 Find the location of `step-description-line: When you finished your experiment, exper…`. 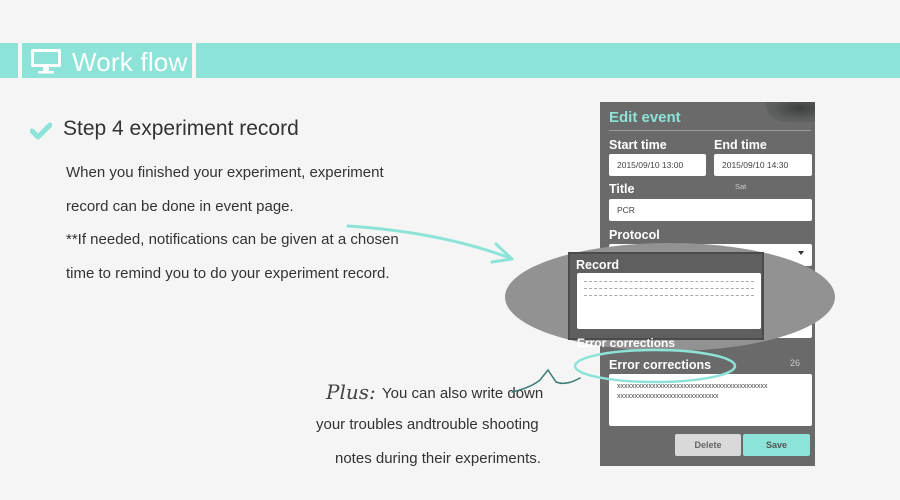

step-description-line: When you finished your experiment, exper… is located at coordinates (225, 172).